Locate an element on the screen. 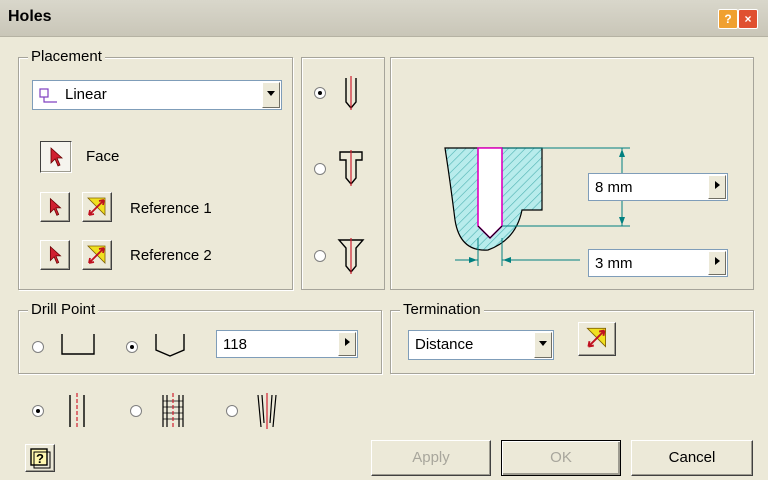 The width and height of the screenshot is (768, 480). angled-point-icon is located at coordinates (170, 345).